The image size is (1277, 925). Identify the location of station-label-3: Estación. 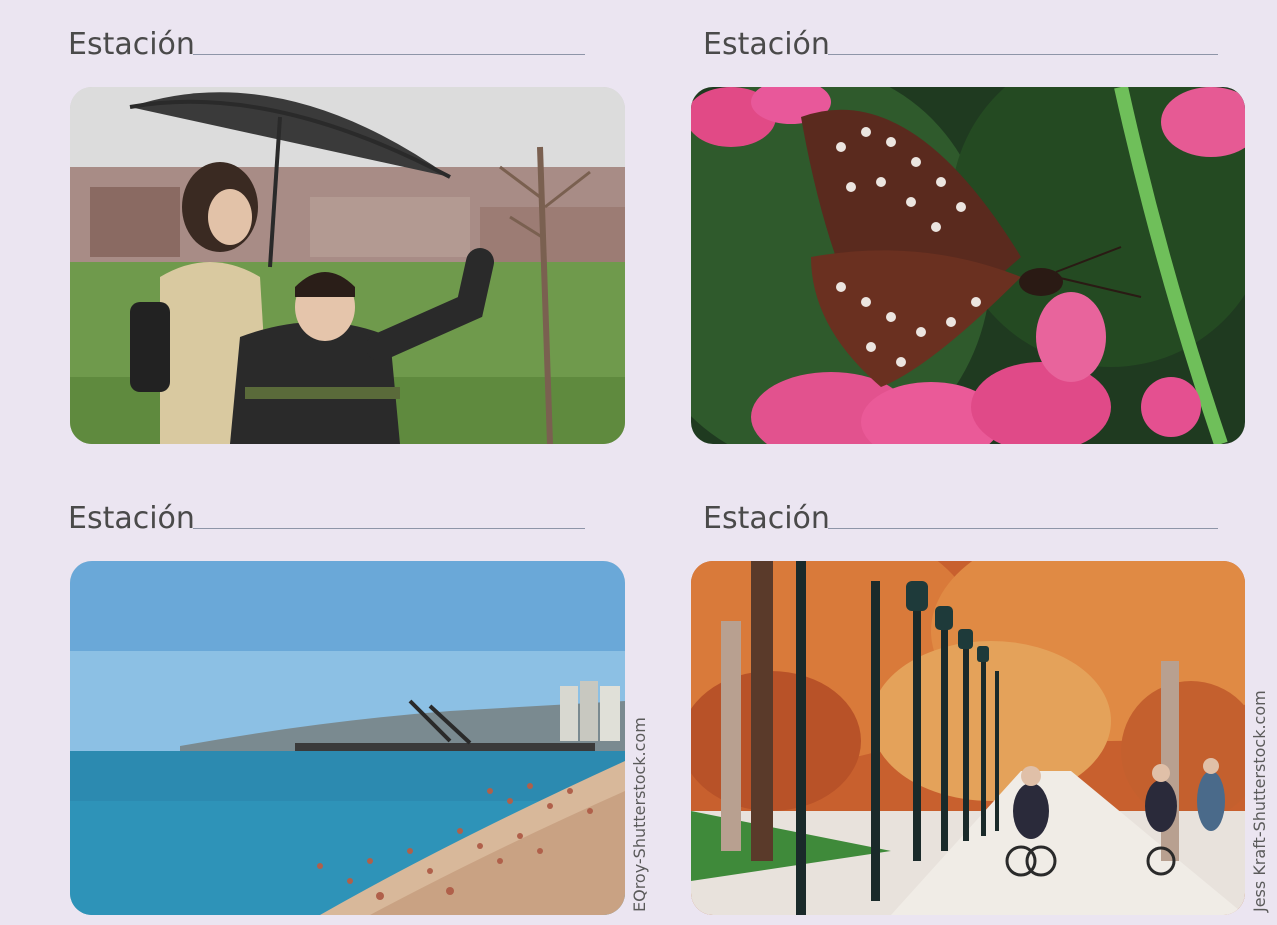
(131, 518).